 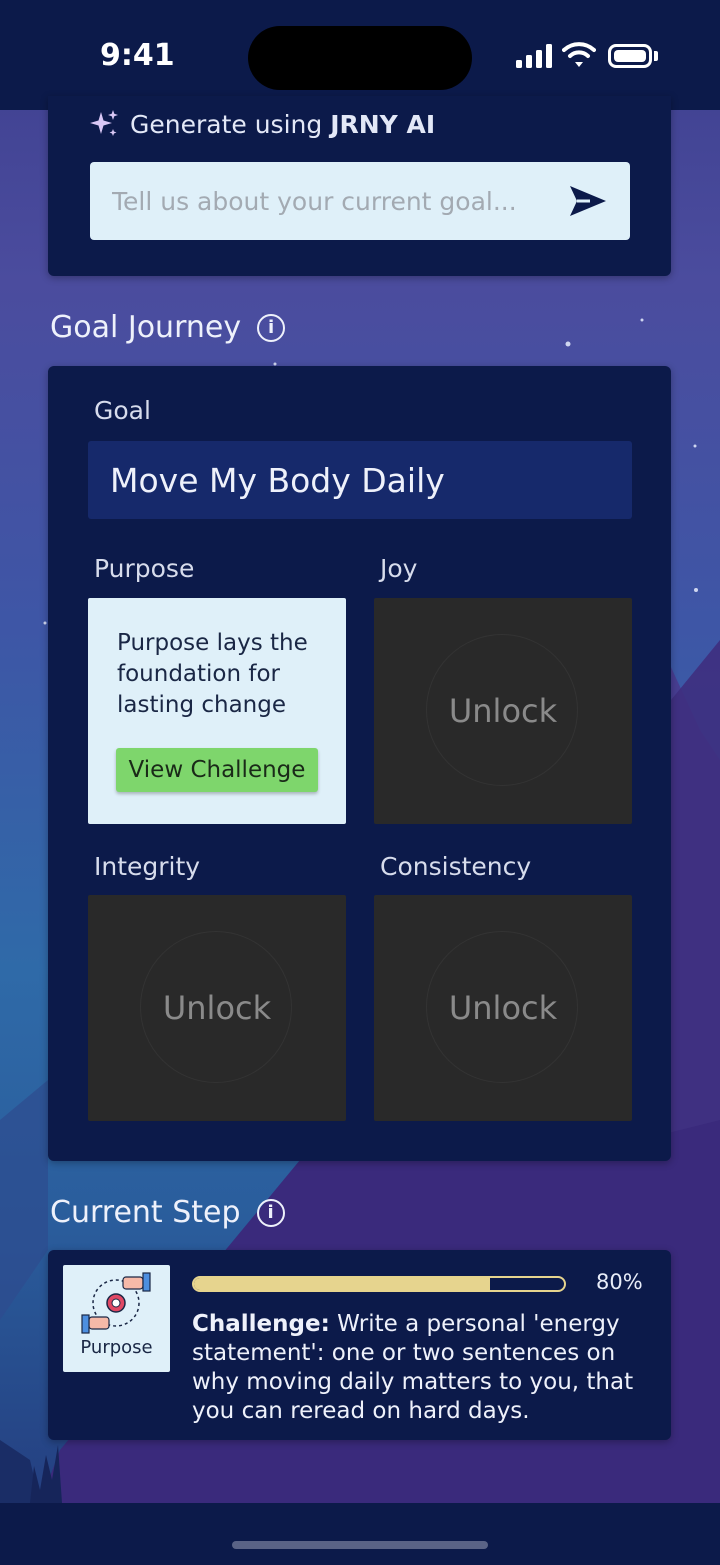 I want to click on step-thumbnail: Purpose, so click(x=116, y=1318).